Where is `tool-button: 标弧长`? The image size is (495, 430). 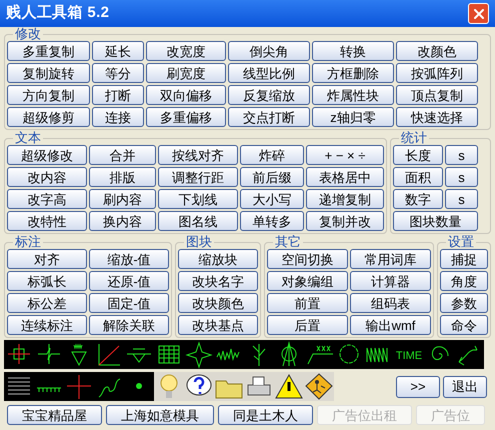
tool-button: 标弧长 is located at coordinates (47, 281).